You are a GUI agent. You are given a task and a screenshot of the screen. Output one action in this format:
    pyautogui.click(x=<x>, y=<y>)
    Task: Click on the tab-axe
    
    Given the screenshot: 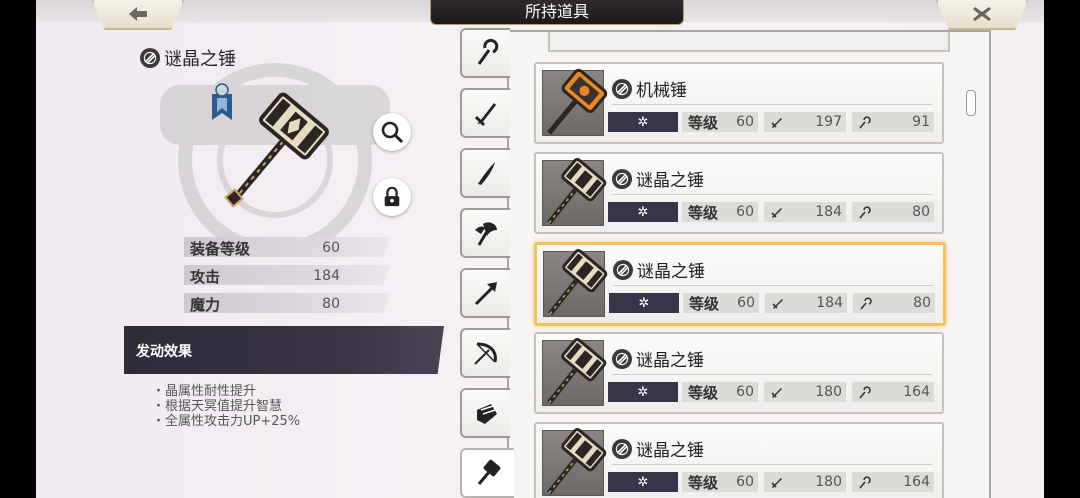 What is the action you would take?
    pyautogui.click(x=485, y=233)
    